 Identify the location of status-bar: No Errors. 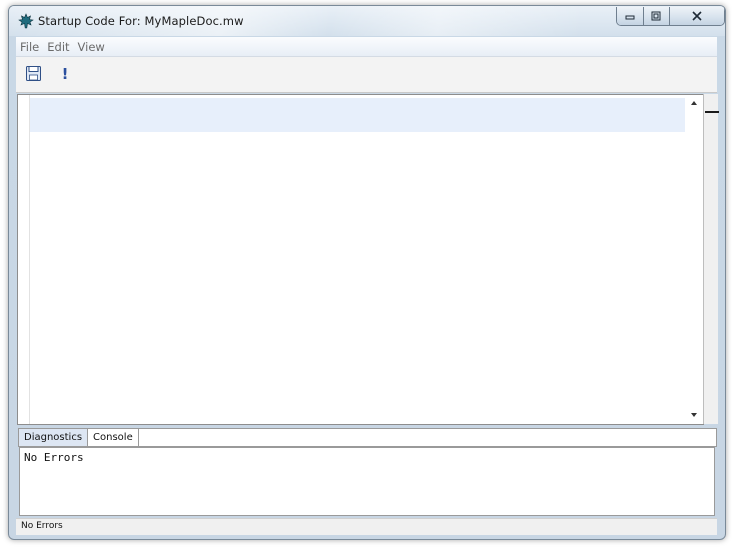
(366, 526).